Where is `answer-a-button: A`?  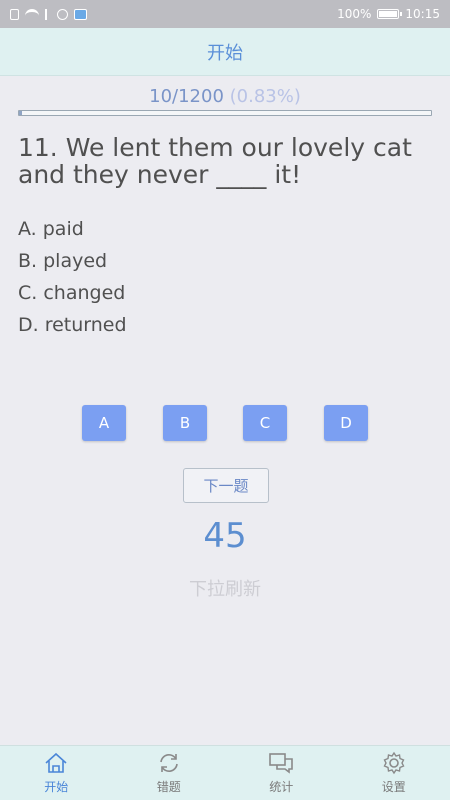
answer-a-button: A is located at coordinates (104, 423).